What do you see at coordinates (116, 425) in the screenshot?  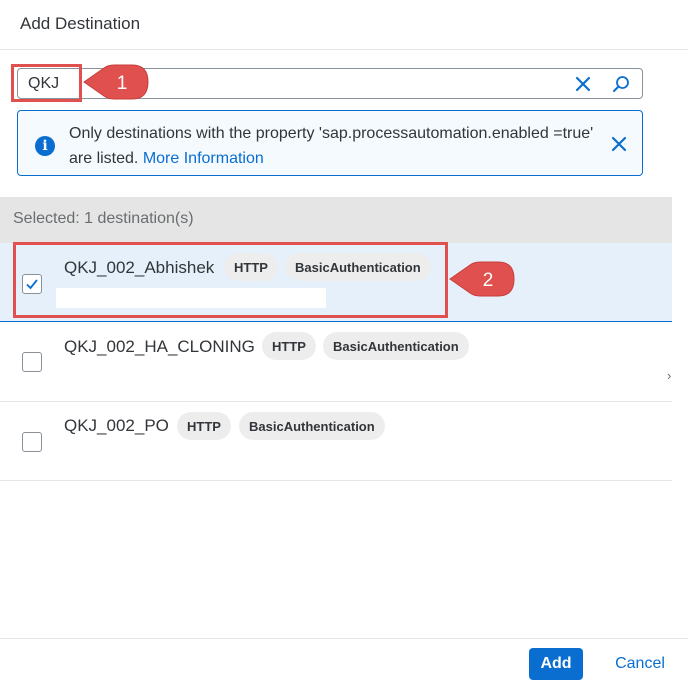 I see `destination-name: QKJ_002_PO` at bounding box center [116, 425].